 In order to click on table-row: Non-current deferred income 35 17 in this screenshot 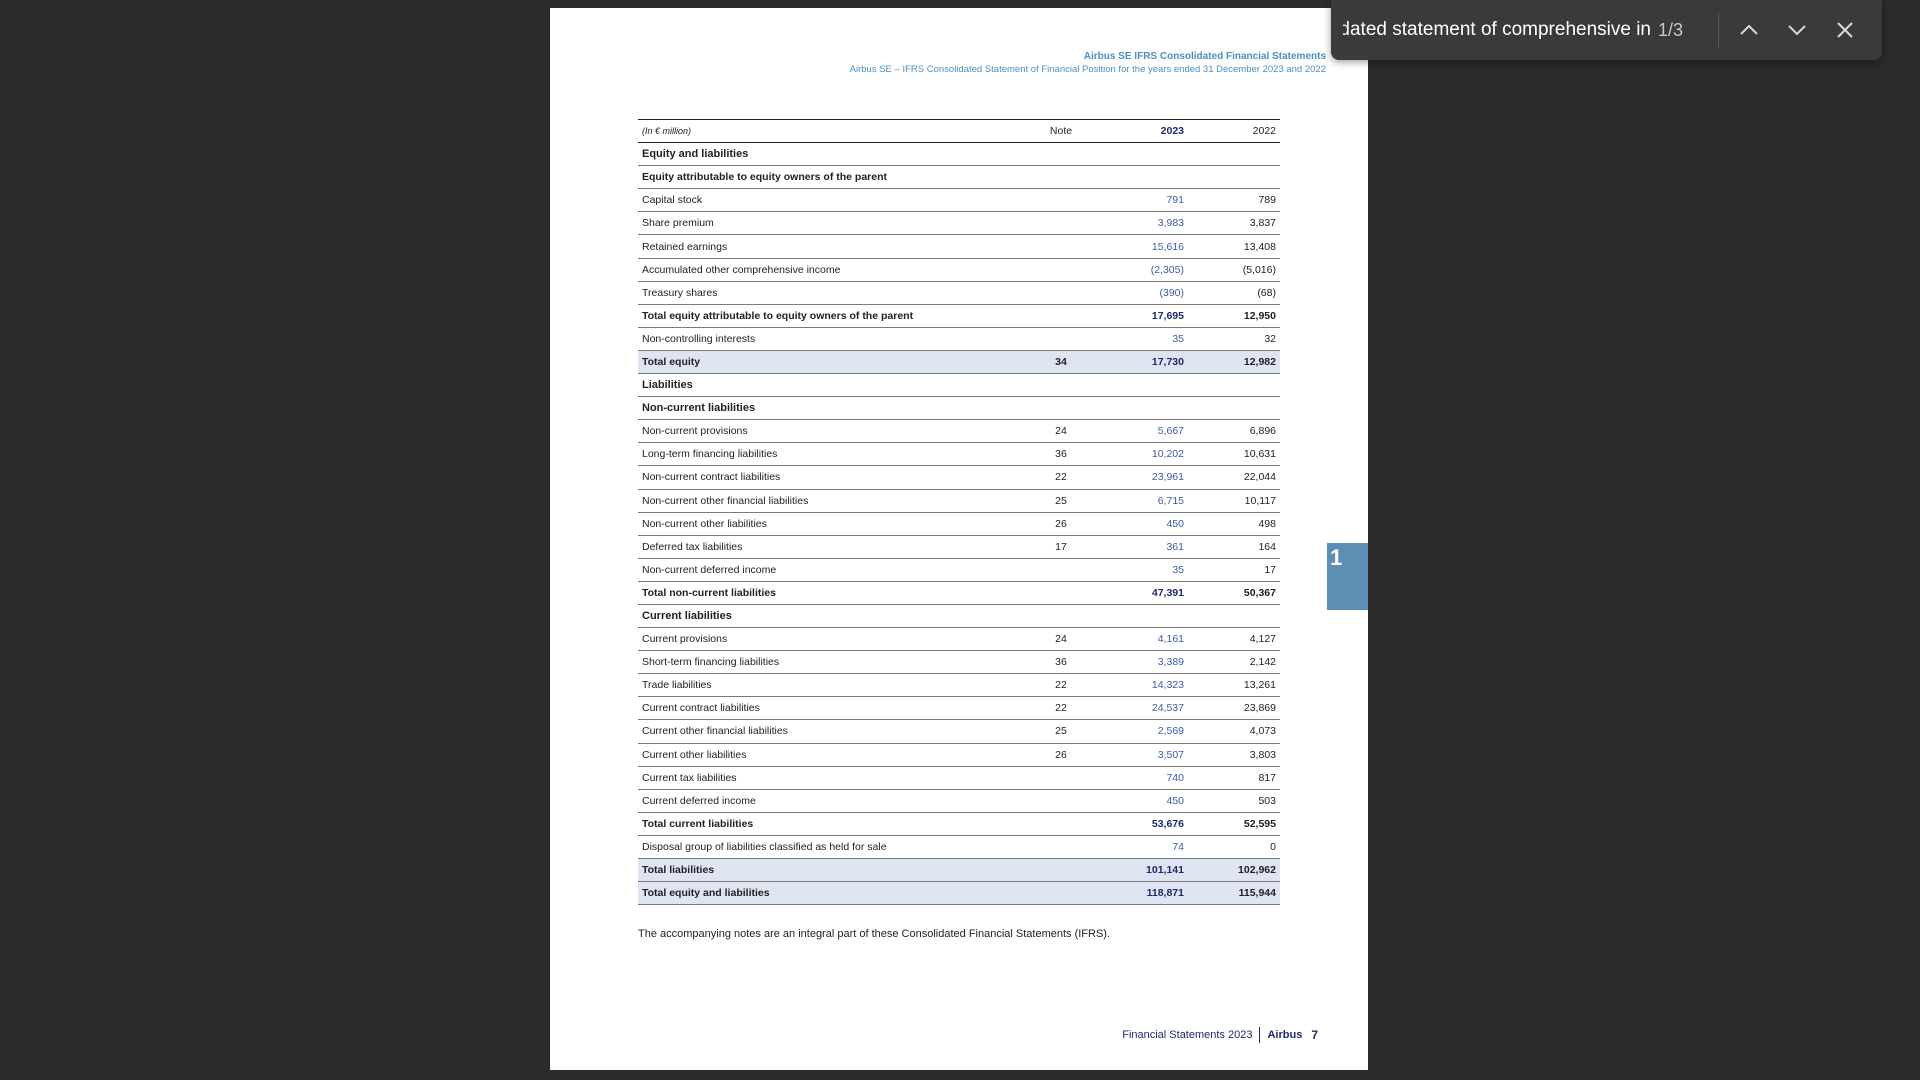, I will do `click(959, 570)`.